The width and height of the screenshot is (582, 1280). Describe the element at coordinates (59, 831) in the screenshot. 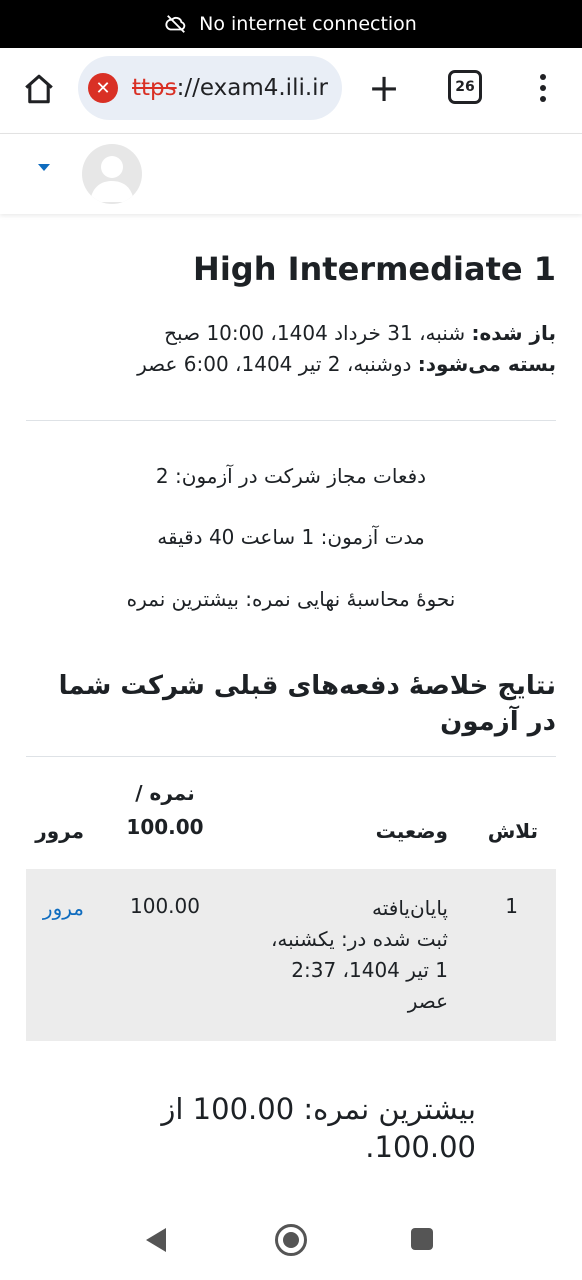

I see `header-review: مرور` at that location.